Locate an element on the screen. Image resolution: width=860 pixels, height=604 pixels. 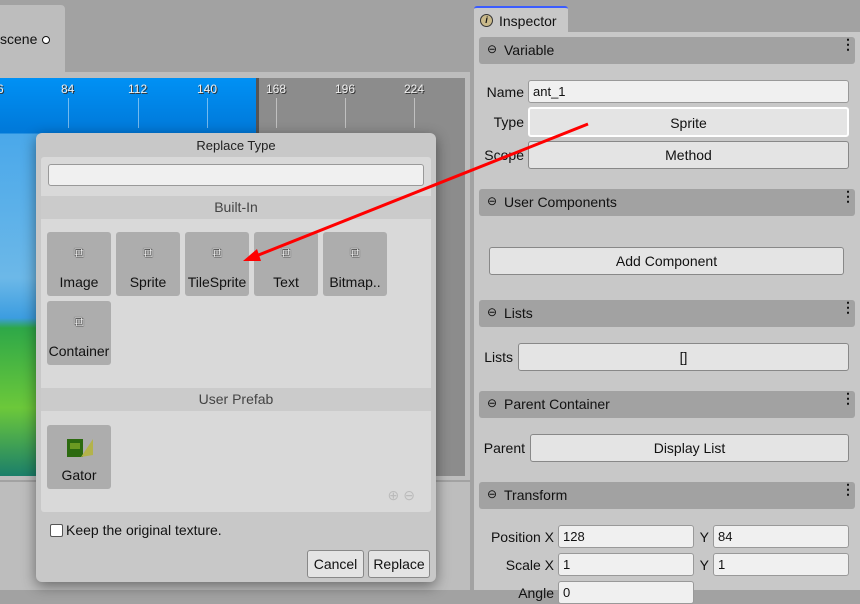
zoom-controls: ⊕⊖ is located at coordinates (403, 495).